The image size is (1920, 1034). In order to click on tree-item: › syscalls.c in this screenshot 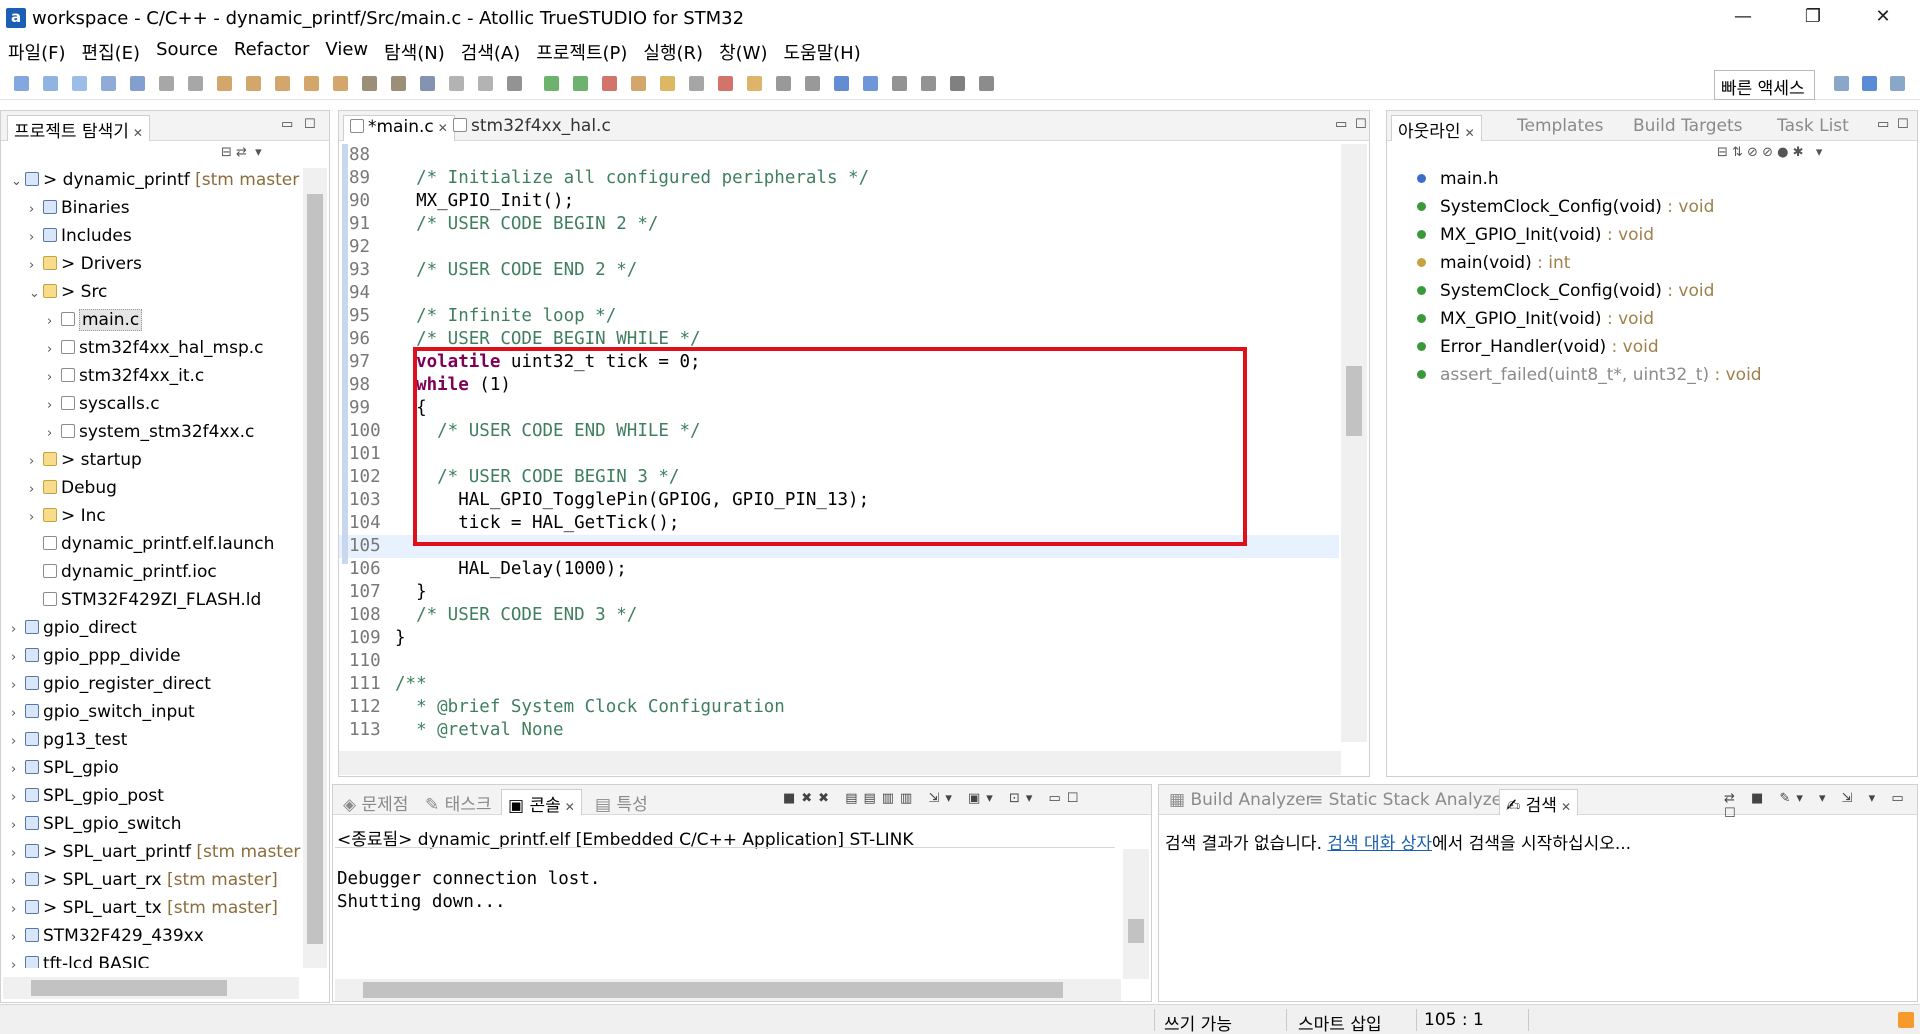, I will do `click(103, 404)`.